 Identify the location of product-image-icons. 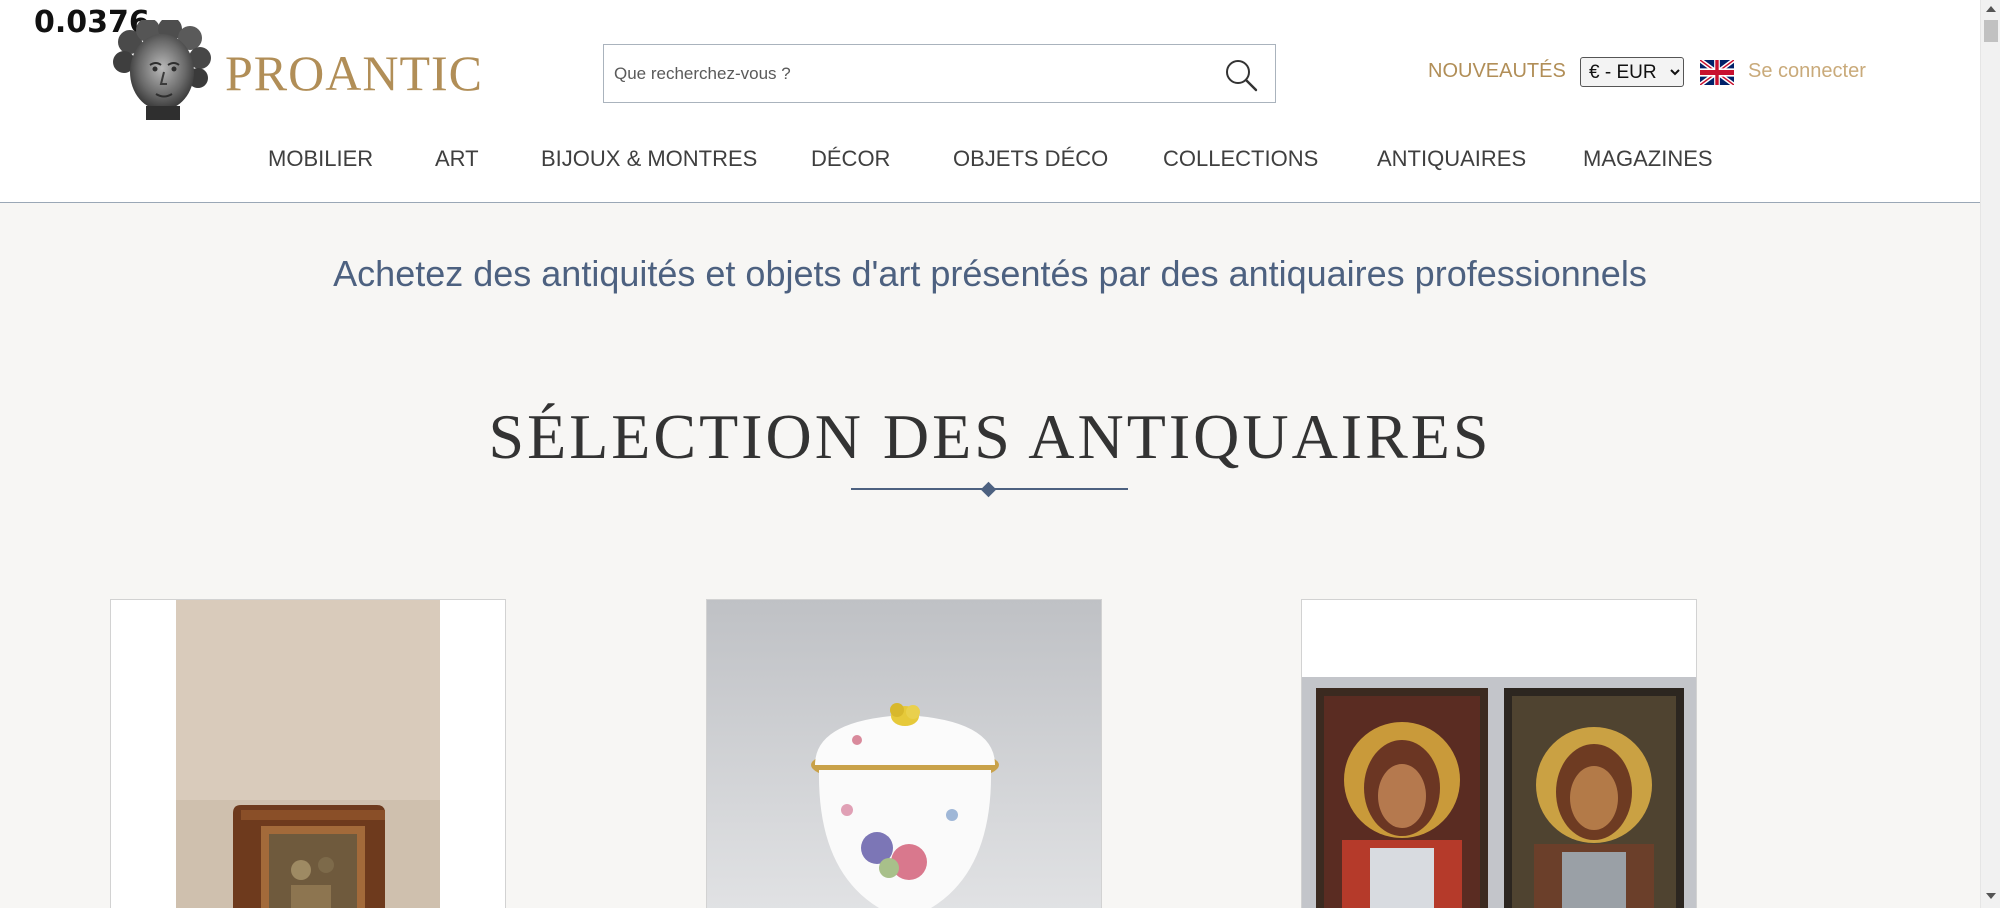
(1499, 754).